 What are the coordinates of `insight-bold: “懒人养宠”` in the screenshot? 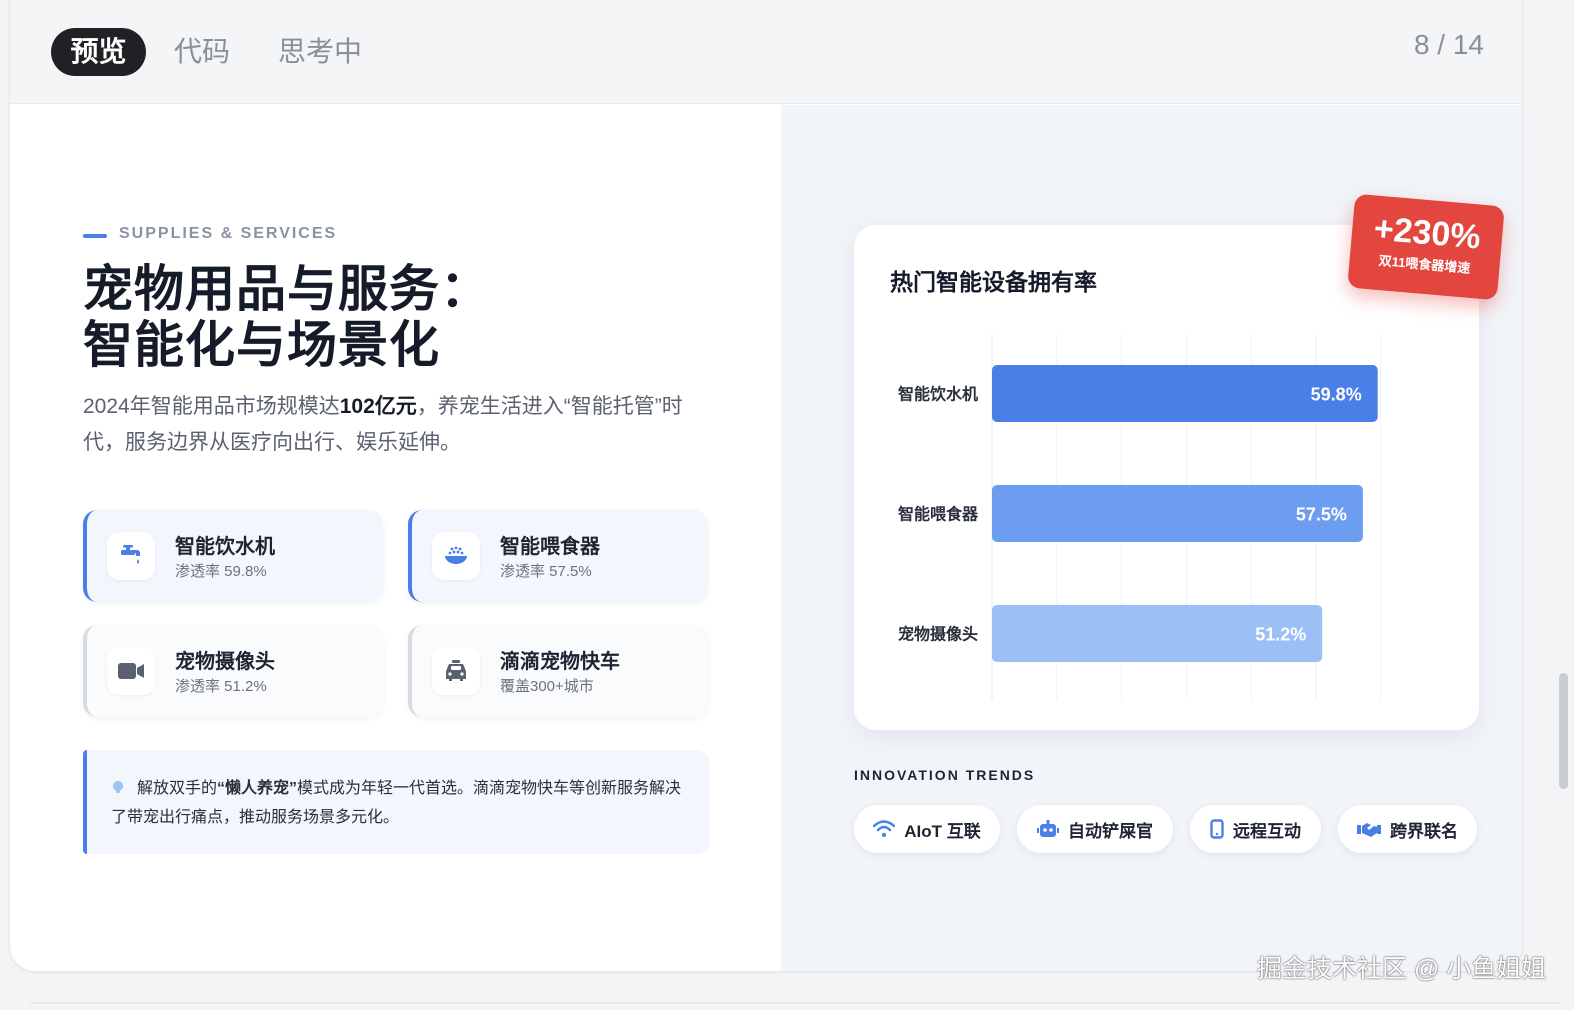 It's located at (257, 788).